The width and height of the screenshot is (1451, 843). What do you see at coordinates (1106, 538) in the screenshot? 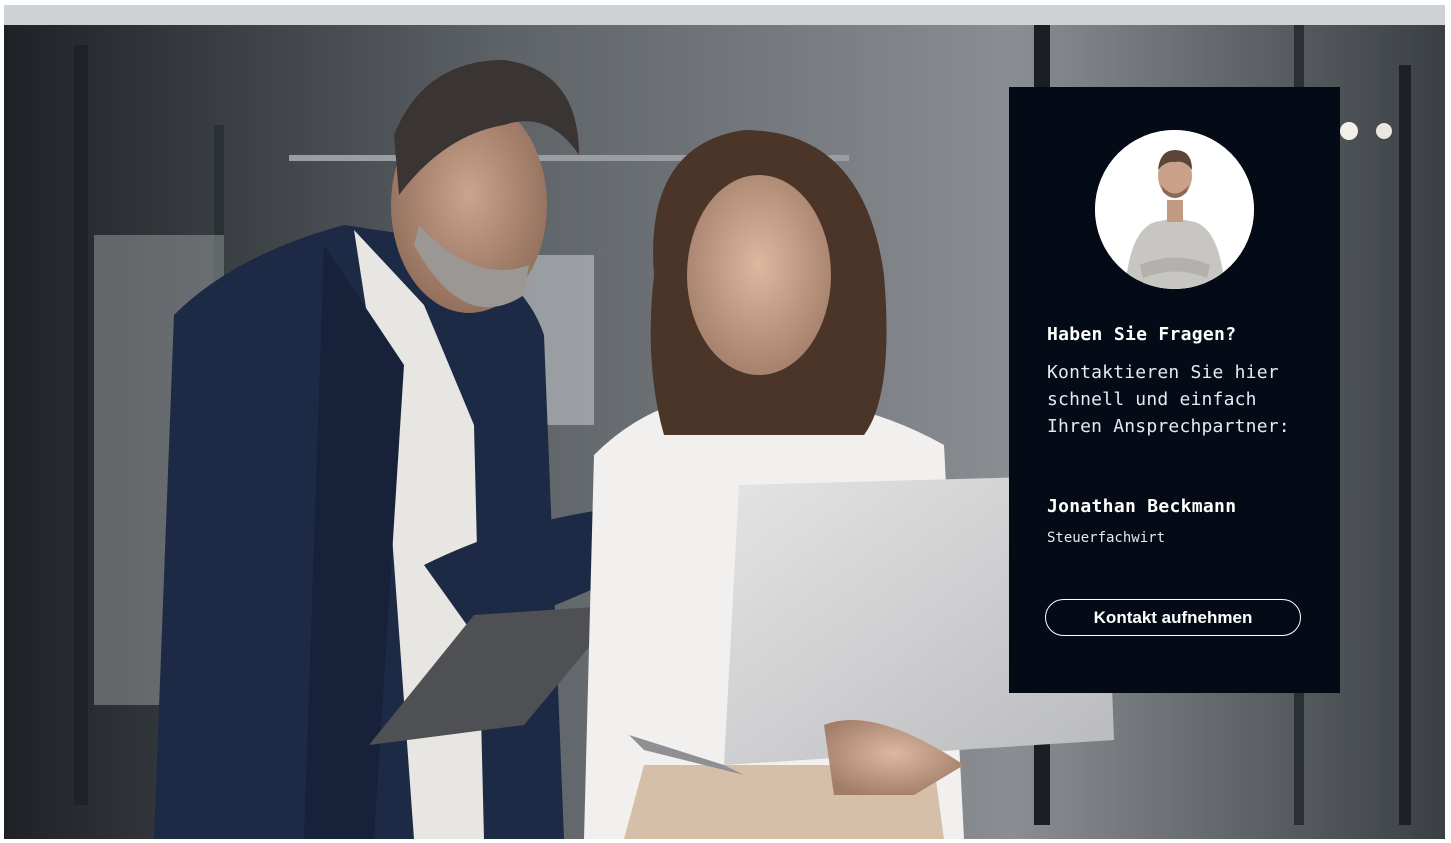
I see `contact-person-role: Steuerfachwirt` at bounding box center [1106, 538].